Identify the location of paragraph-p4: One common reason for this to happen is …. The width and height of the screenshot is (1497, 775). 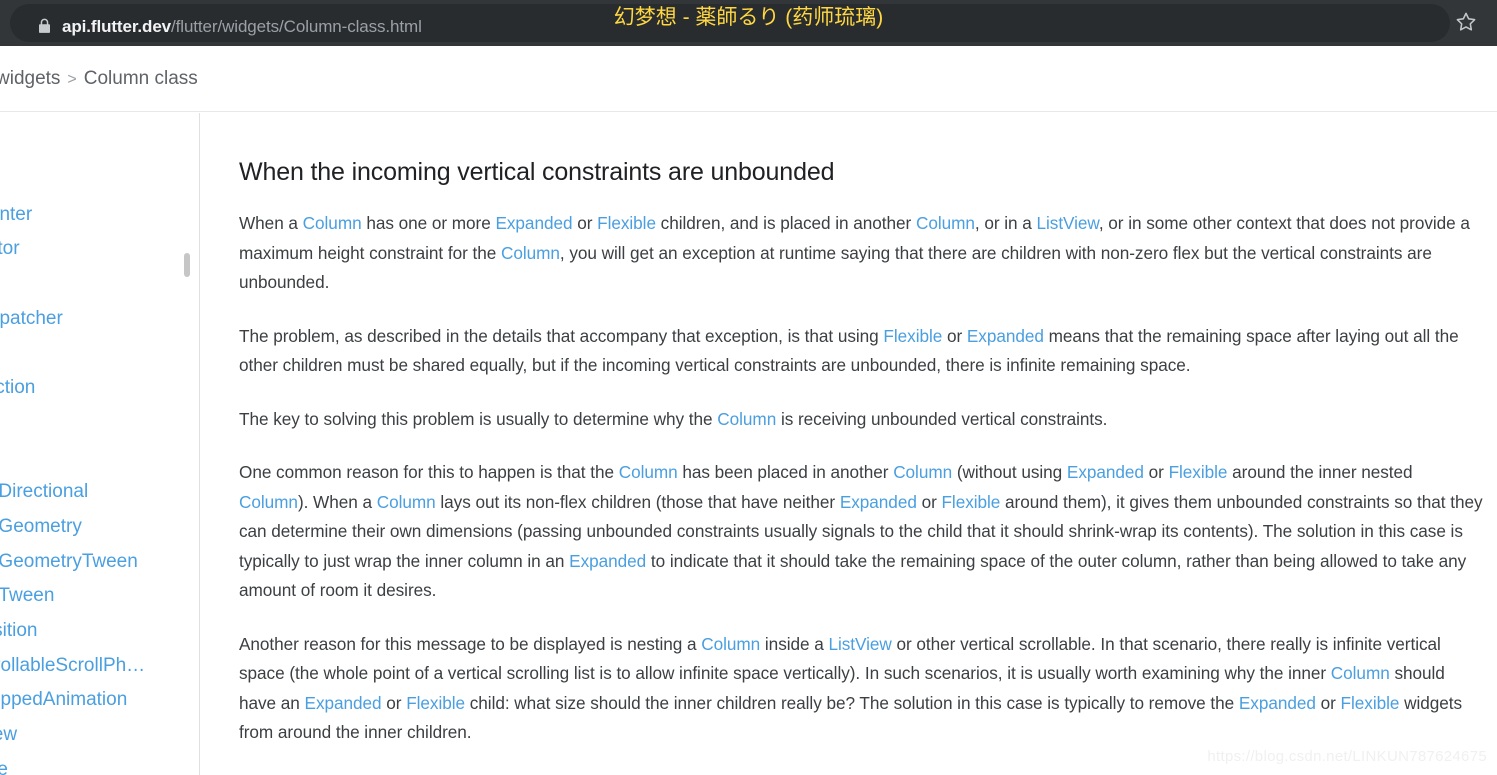
(861, 531).